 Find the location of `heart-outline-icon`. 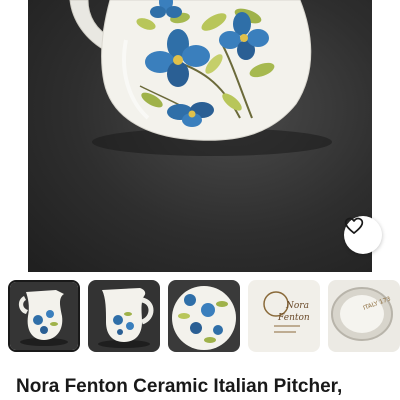

heart-outline-icon is located at coordinates (354, 225).